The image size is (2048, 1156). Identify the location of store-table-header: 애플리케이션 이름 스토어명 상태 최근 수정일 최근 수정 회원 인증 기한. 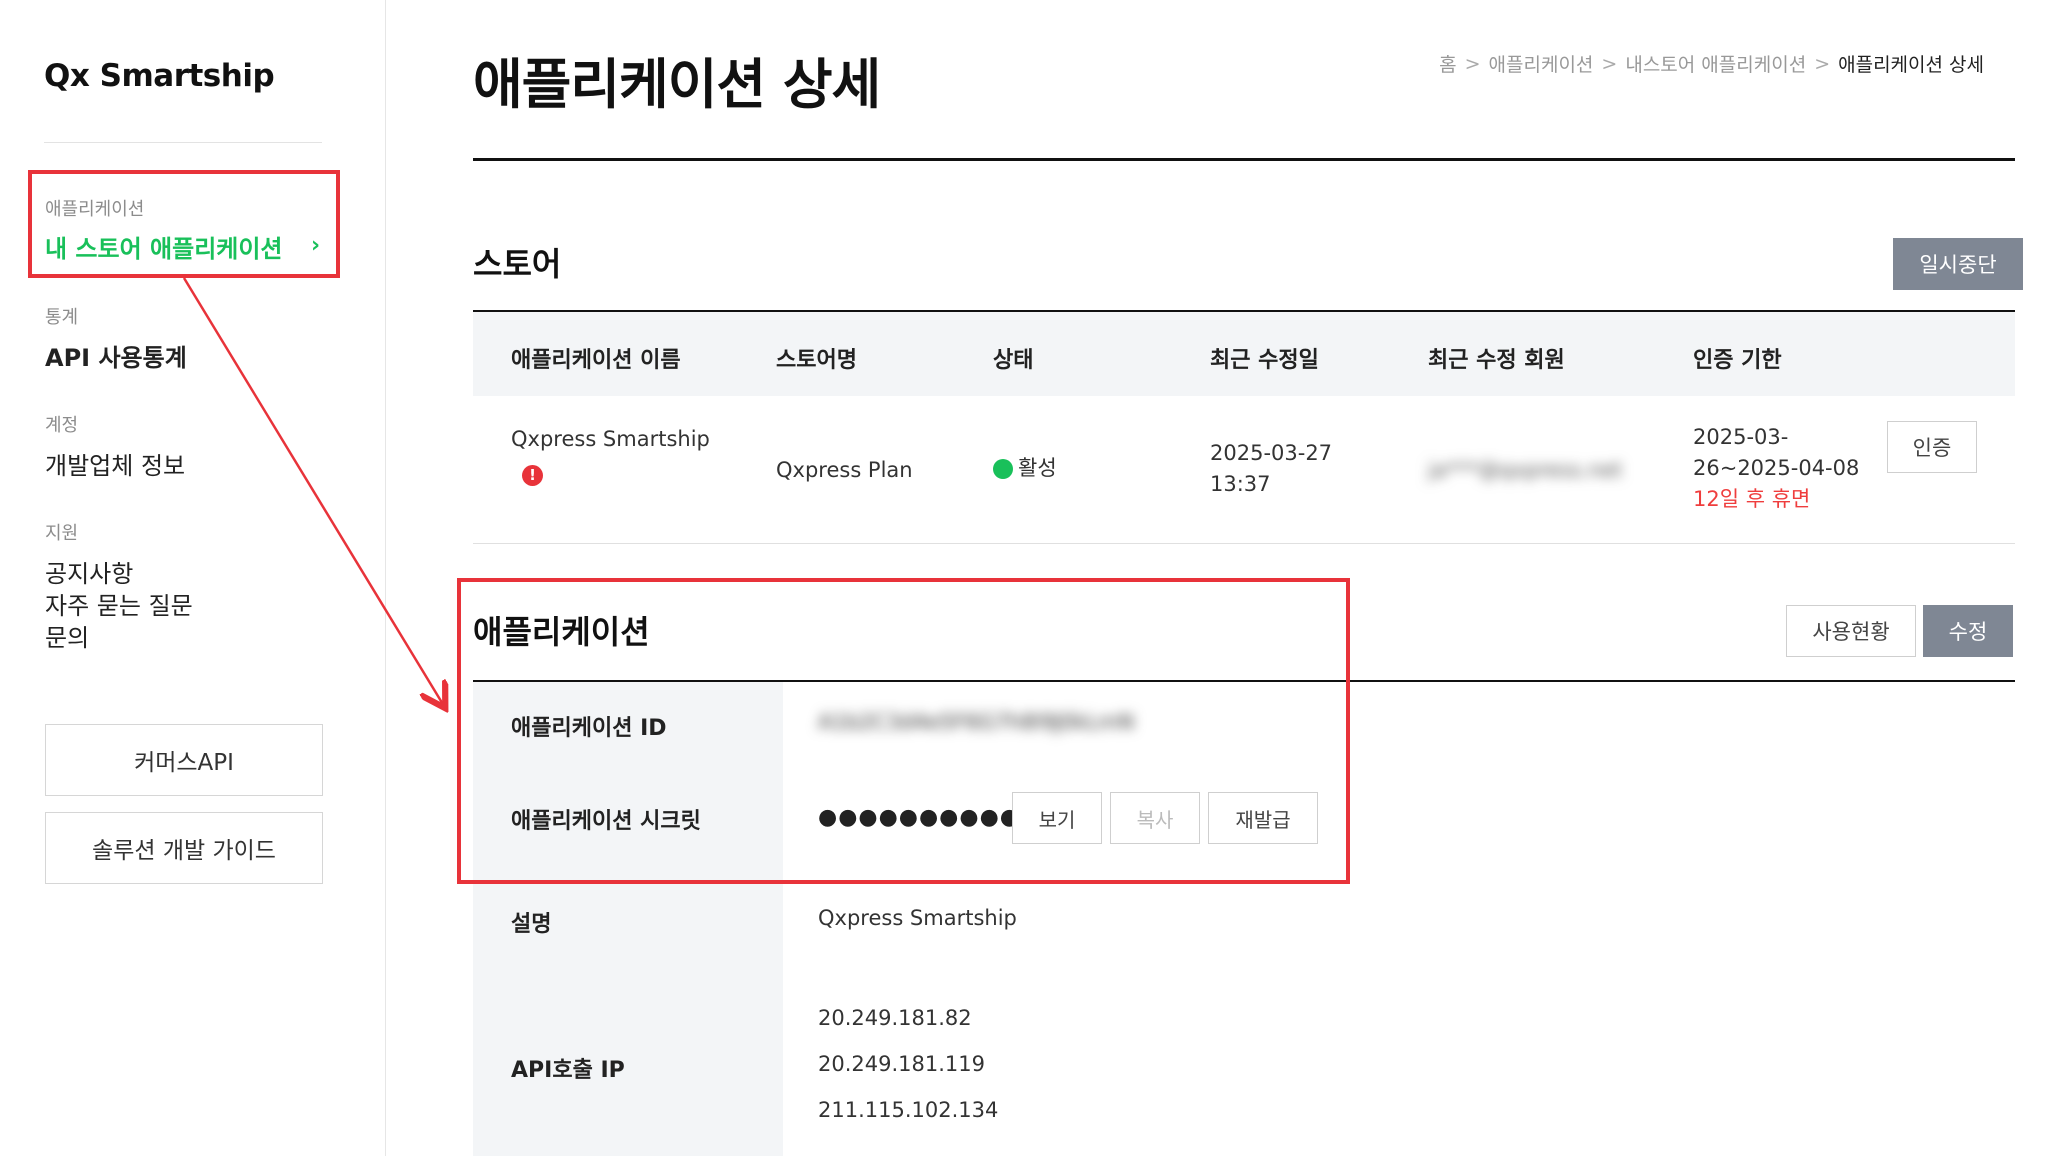
(1244, 353).